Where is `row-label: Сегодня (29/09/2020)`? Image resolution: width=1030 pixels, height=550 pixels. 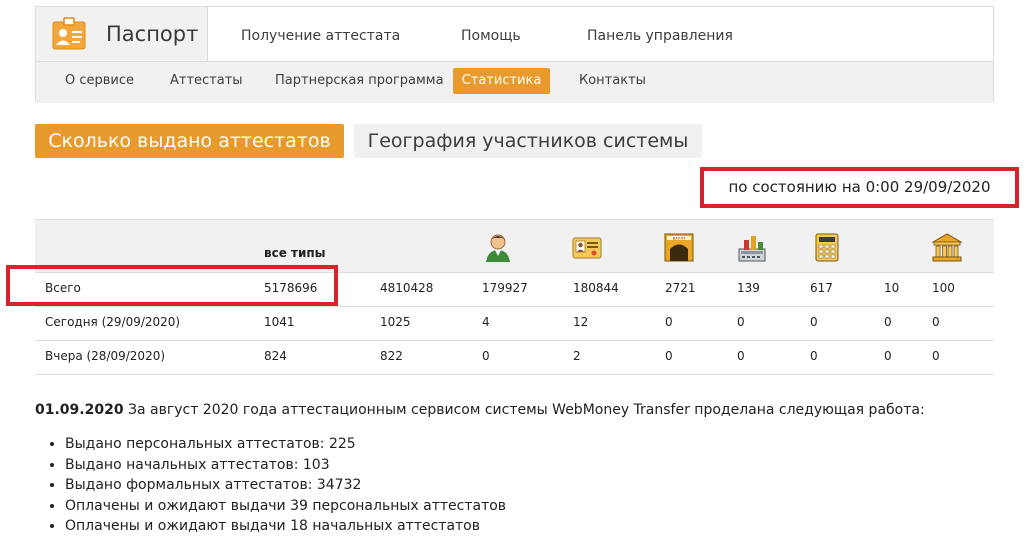 row-label: Сегодня (29/09/2020) is located at coordinates (113, 322).